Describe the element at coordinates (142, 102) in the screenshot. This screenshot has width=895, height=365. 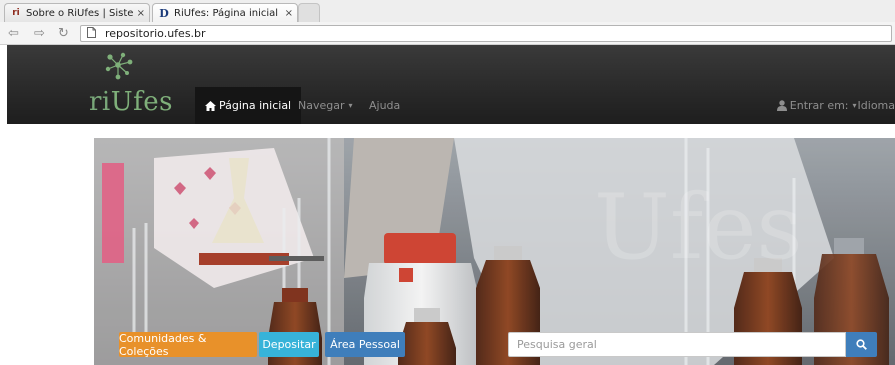
I see `logo-ufes-text: Ufes` at that location.